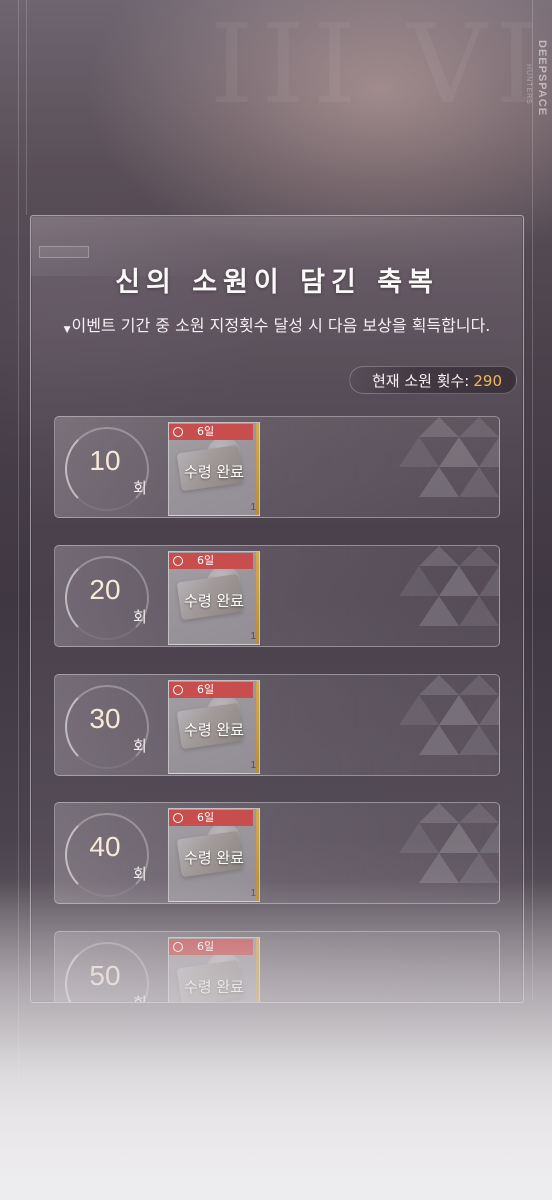 The image size is (552, 1200). I want to click on milestone-count: 30, so click(105, 718).